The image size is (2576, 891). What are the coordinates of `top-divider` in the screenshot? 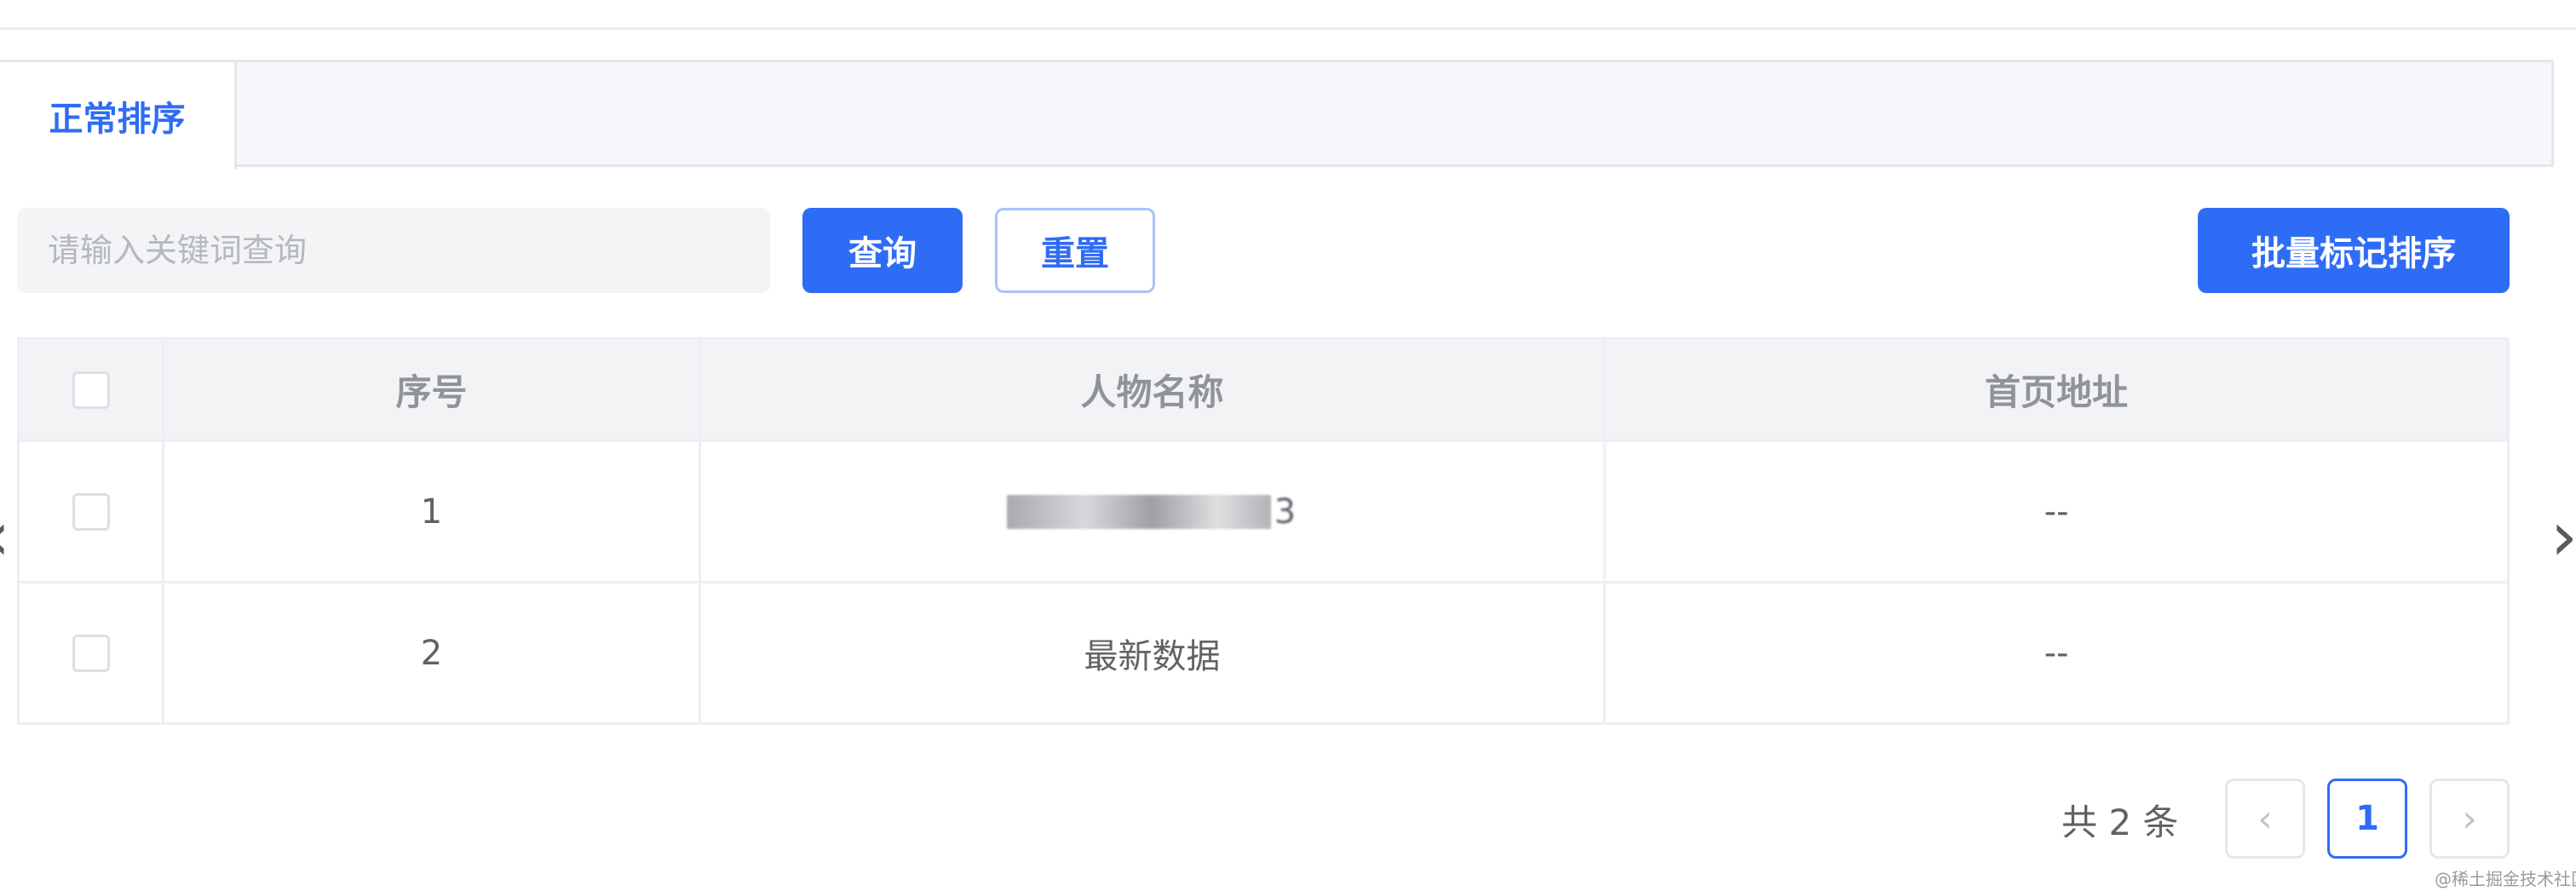 It's located at (1288, 28).